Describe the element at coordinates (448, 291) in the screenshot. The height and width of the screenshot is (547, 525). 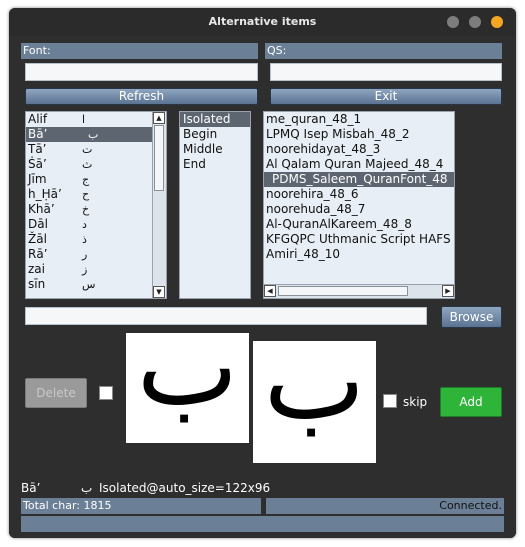
I see `scroll-right-icon: ▶` at that location.